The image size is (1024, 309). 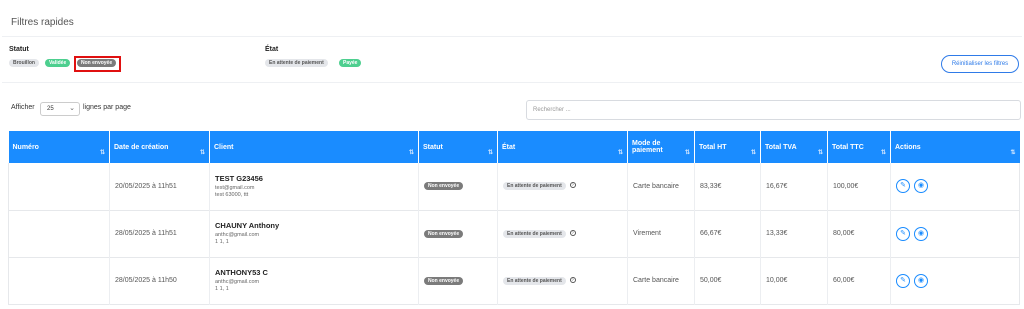 I want to click on selection-highlight, so click(x=97, y=64).